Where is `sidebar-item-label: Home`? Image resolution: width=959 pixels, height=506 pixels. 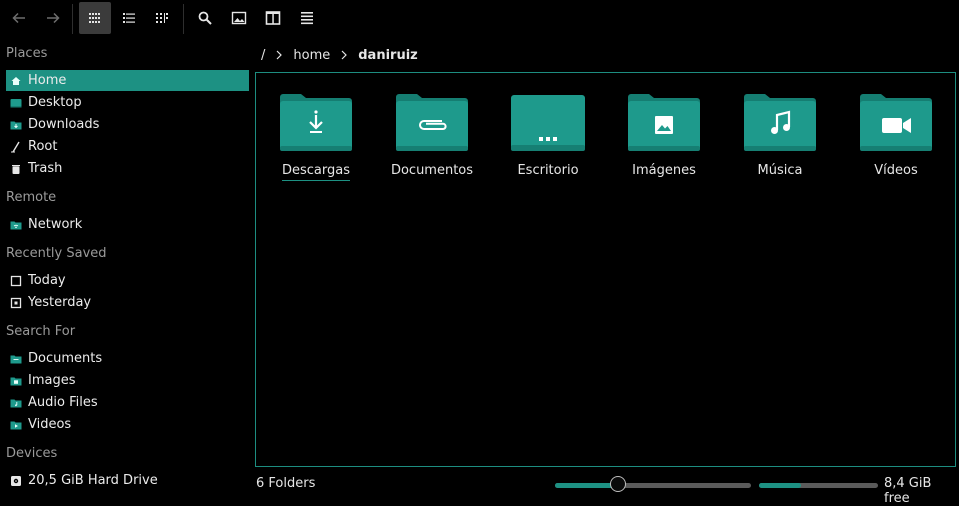 sidebar-item-label: Home is located at coordinates (47, 80).